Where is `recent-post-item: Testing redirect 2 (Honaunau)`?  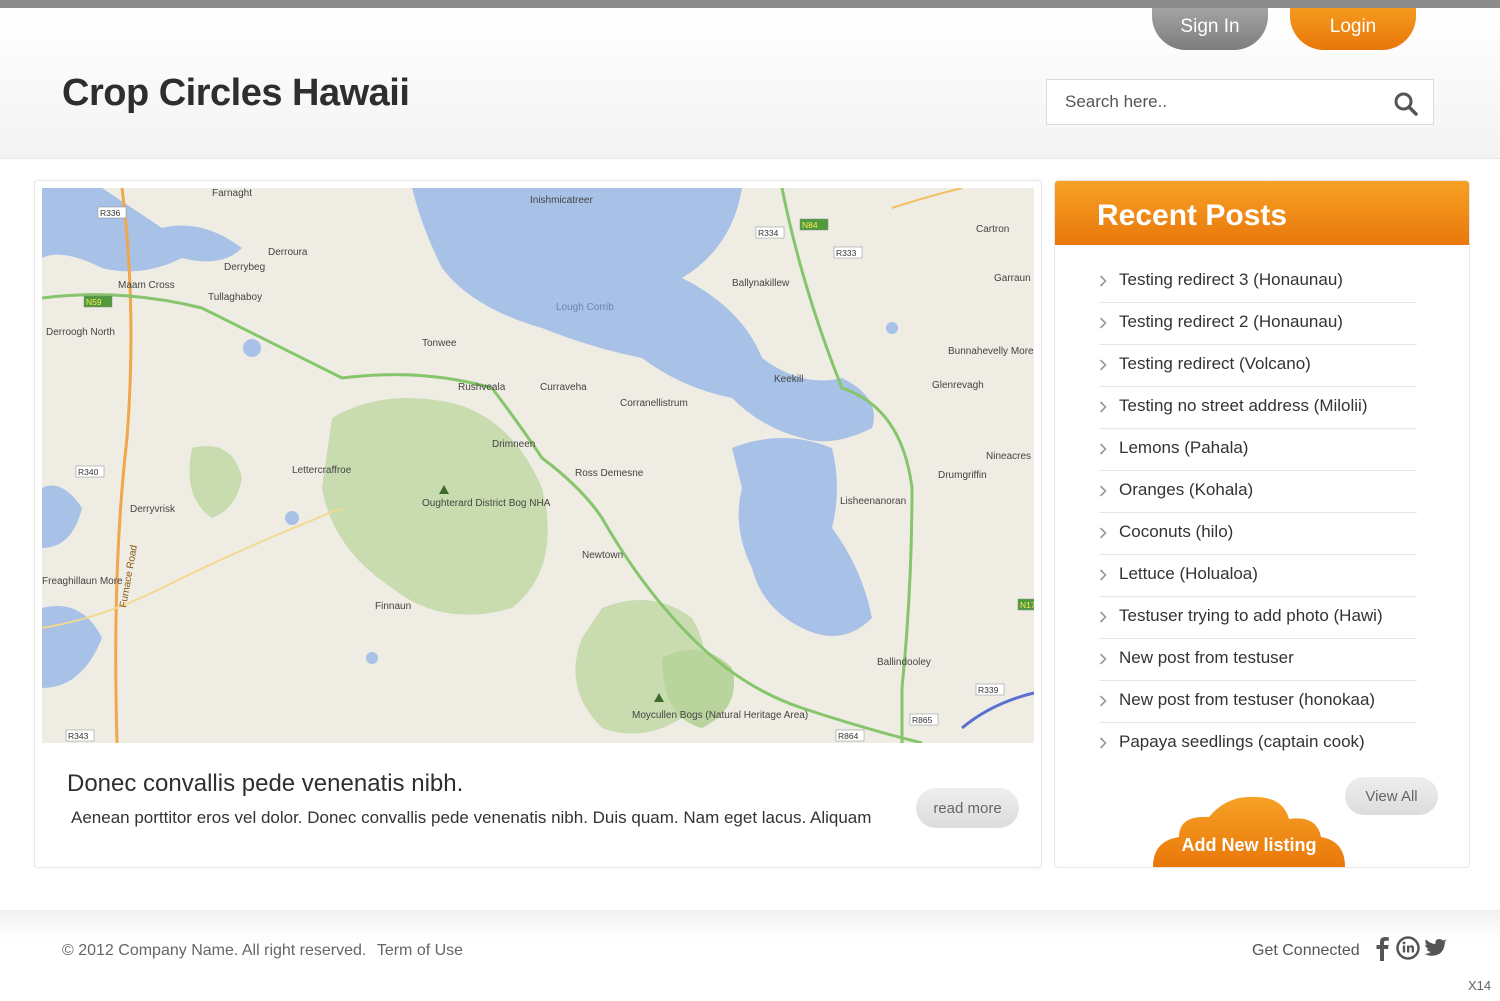
recent-post-item: Testing redirect 2 (Honaunau) is located at coordinates (1258, 324).